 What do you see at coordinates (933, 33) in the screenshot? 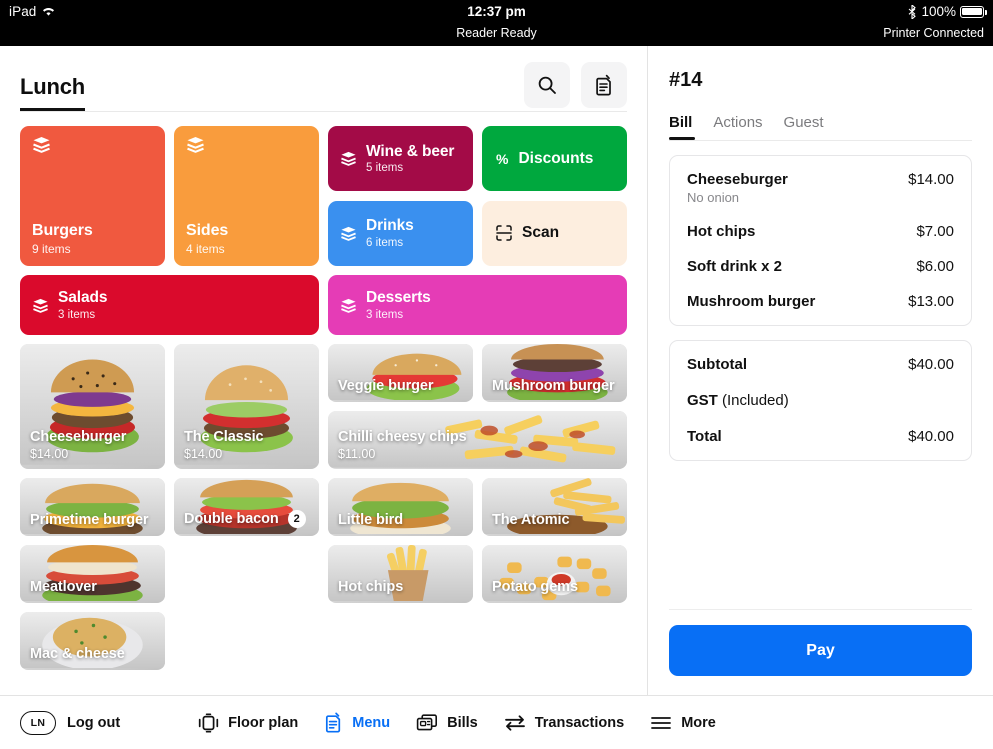
I see `printer-status: Printer Connected` at bounding box center [933, 33].